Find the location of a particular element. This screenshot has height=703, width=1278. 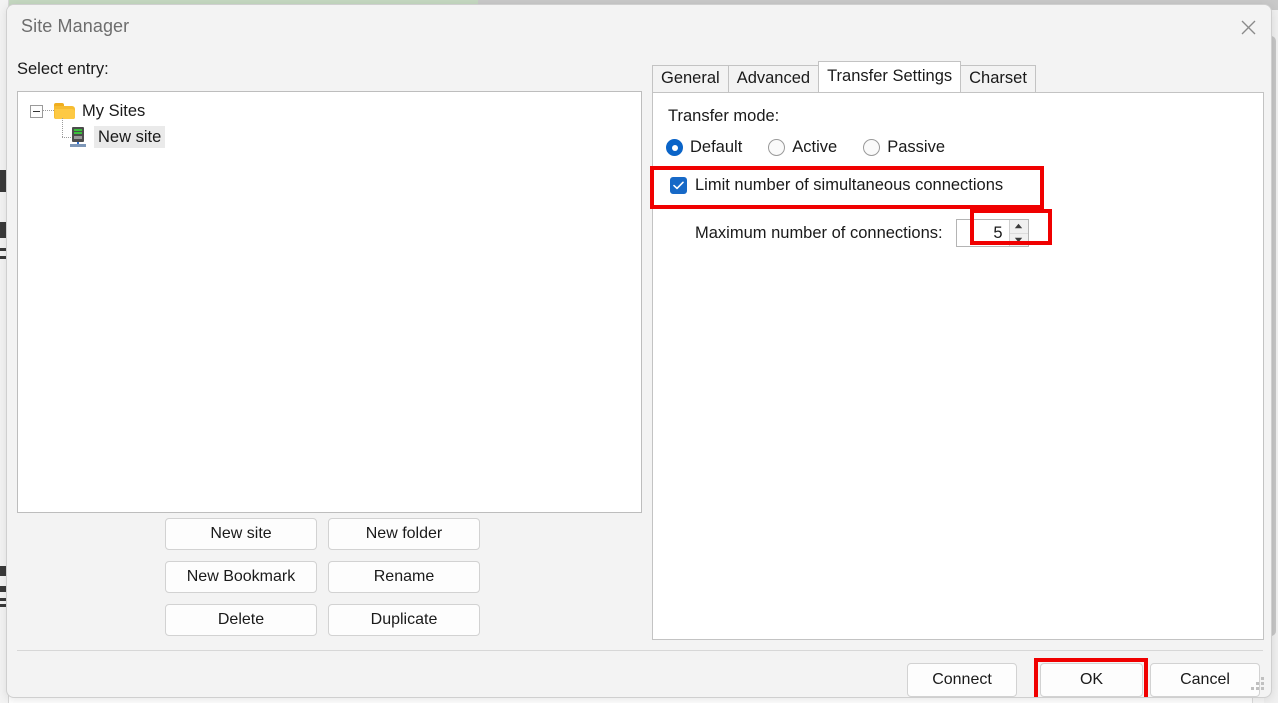

stepper-buttons is located at coordinates (1018, 233).